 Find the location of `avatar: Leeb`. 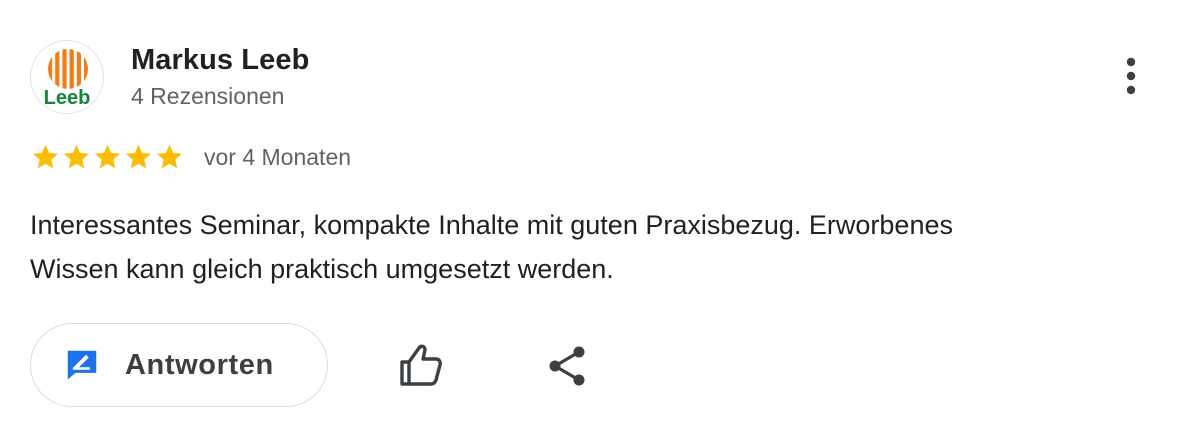

avatar: Leeb is located at coordinates (67, 77).